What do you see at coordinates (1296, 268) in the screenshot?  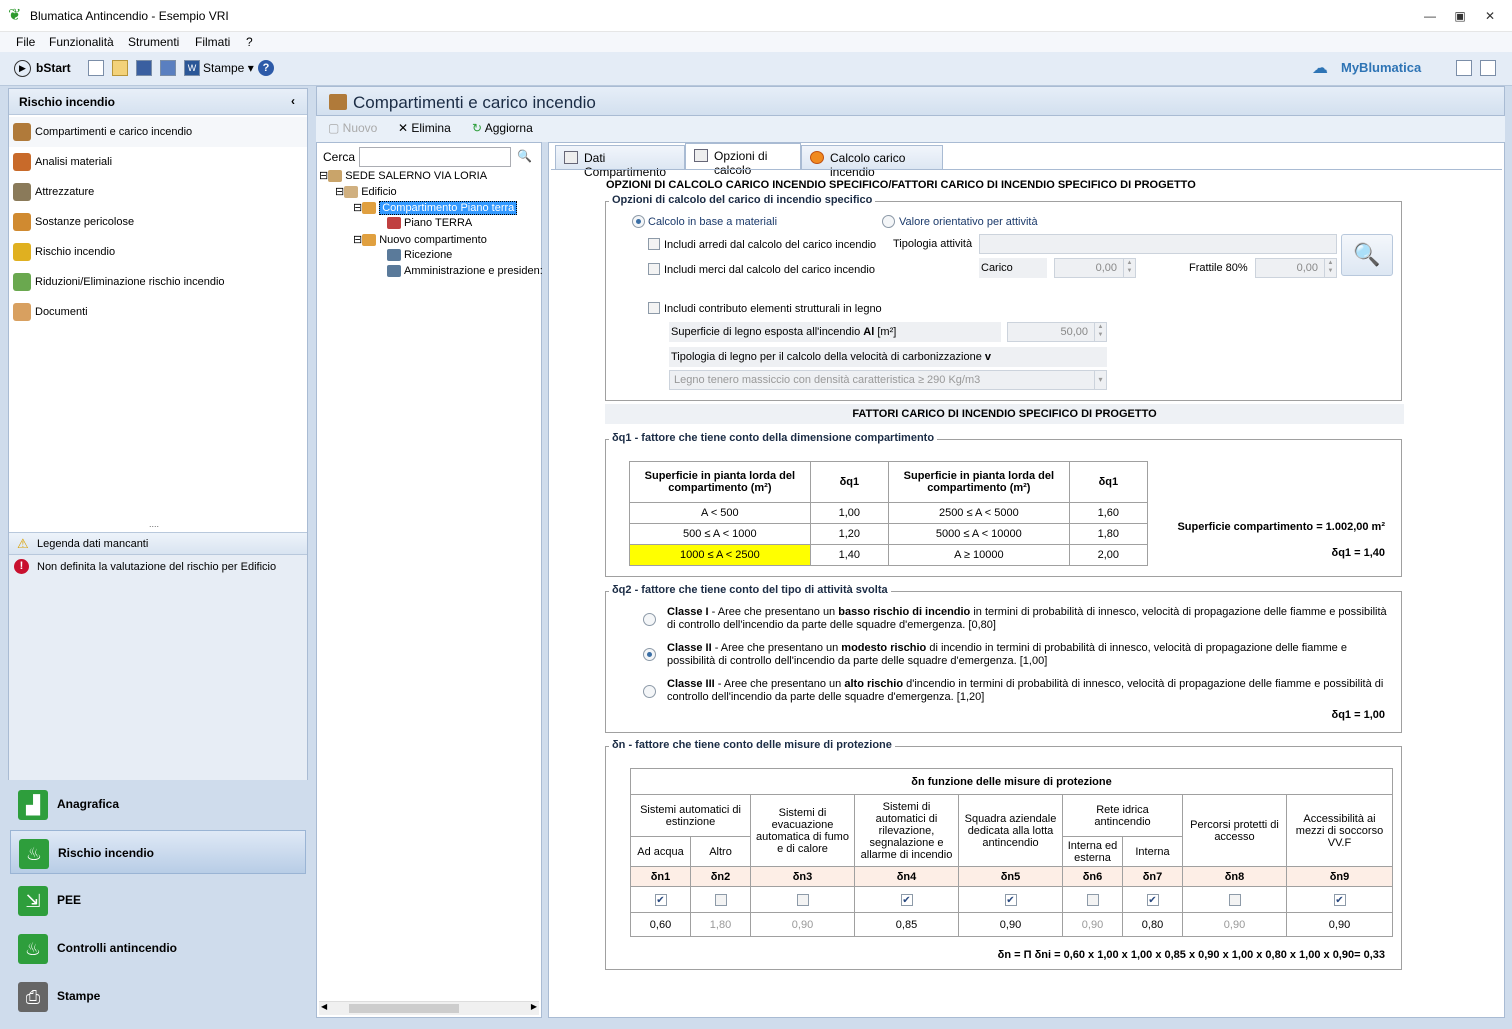 I see `frattile-input: 0,00 ▲ ▼` at bounding box center [1296, 268].